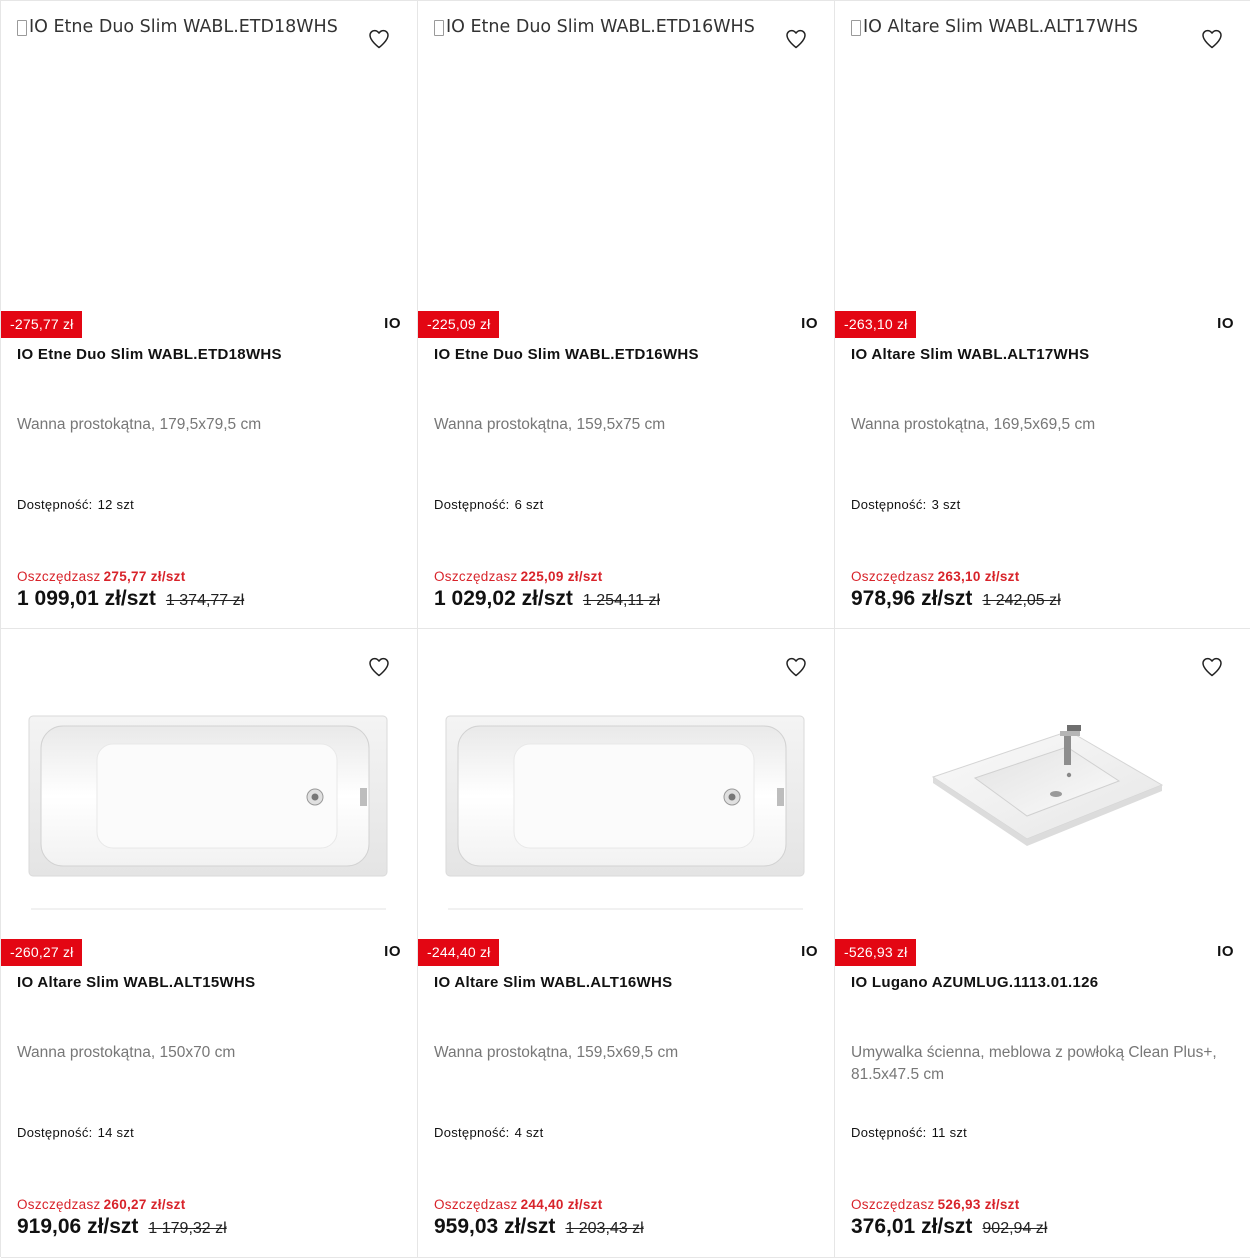 This screenshot has width=1250, height=1258. I want to click on availability-value: 6 szt, so click(529, 504).